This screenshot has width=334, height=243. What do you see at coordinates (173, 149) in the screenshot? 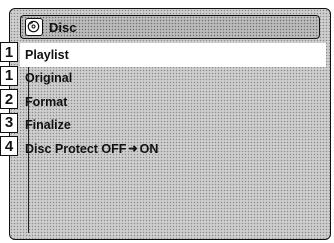
I see `menu-item-disc-protect: Disc Protect OFF ➜ ON` at bounding box center [173, 149].